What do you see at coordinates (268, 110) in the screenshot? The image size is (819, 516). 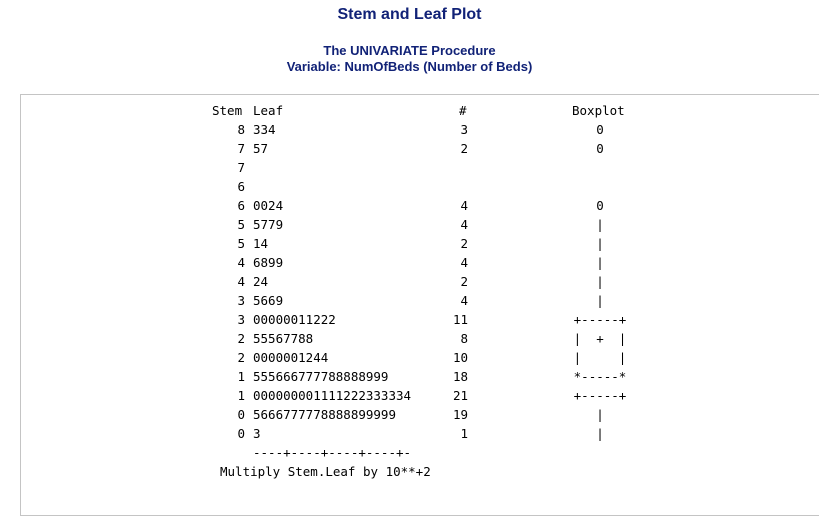 I see `header-leaf: Leaf` at bounding box center [268, 110].